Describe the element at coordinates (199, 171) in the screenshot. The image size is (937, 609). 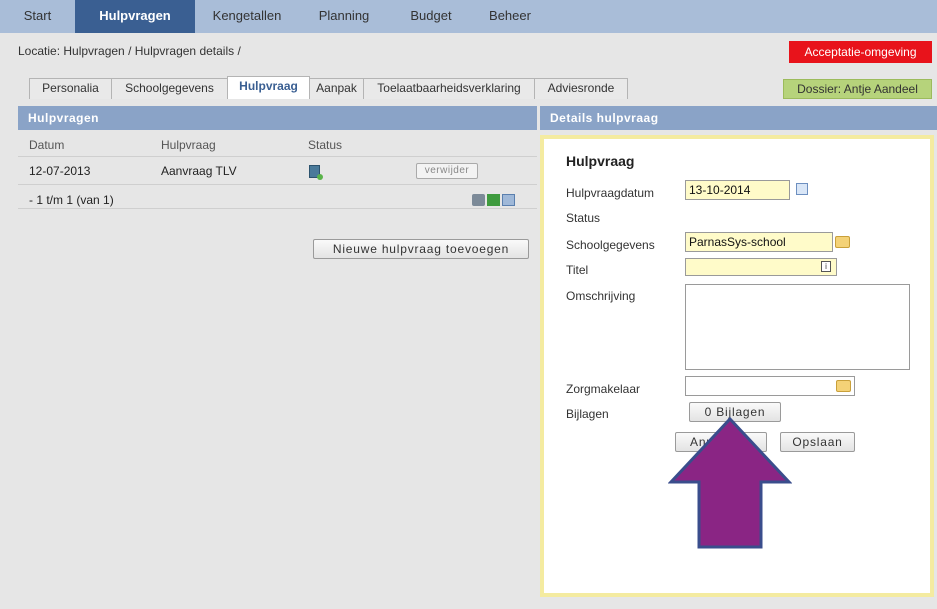
I see `row-hulpvraag: Aanvraag TLV` at that location.